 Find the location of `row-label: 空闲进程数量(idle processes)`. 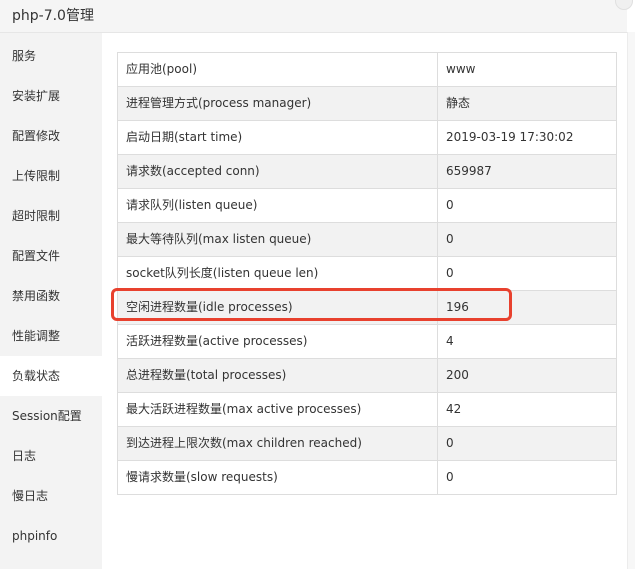

row-label: 空闲进程数量(idle processes) is located at coordinates (277, 307).